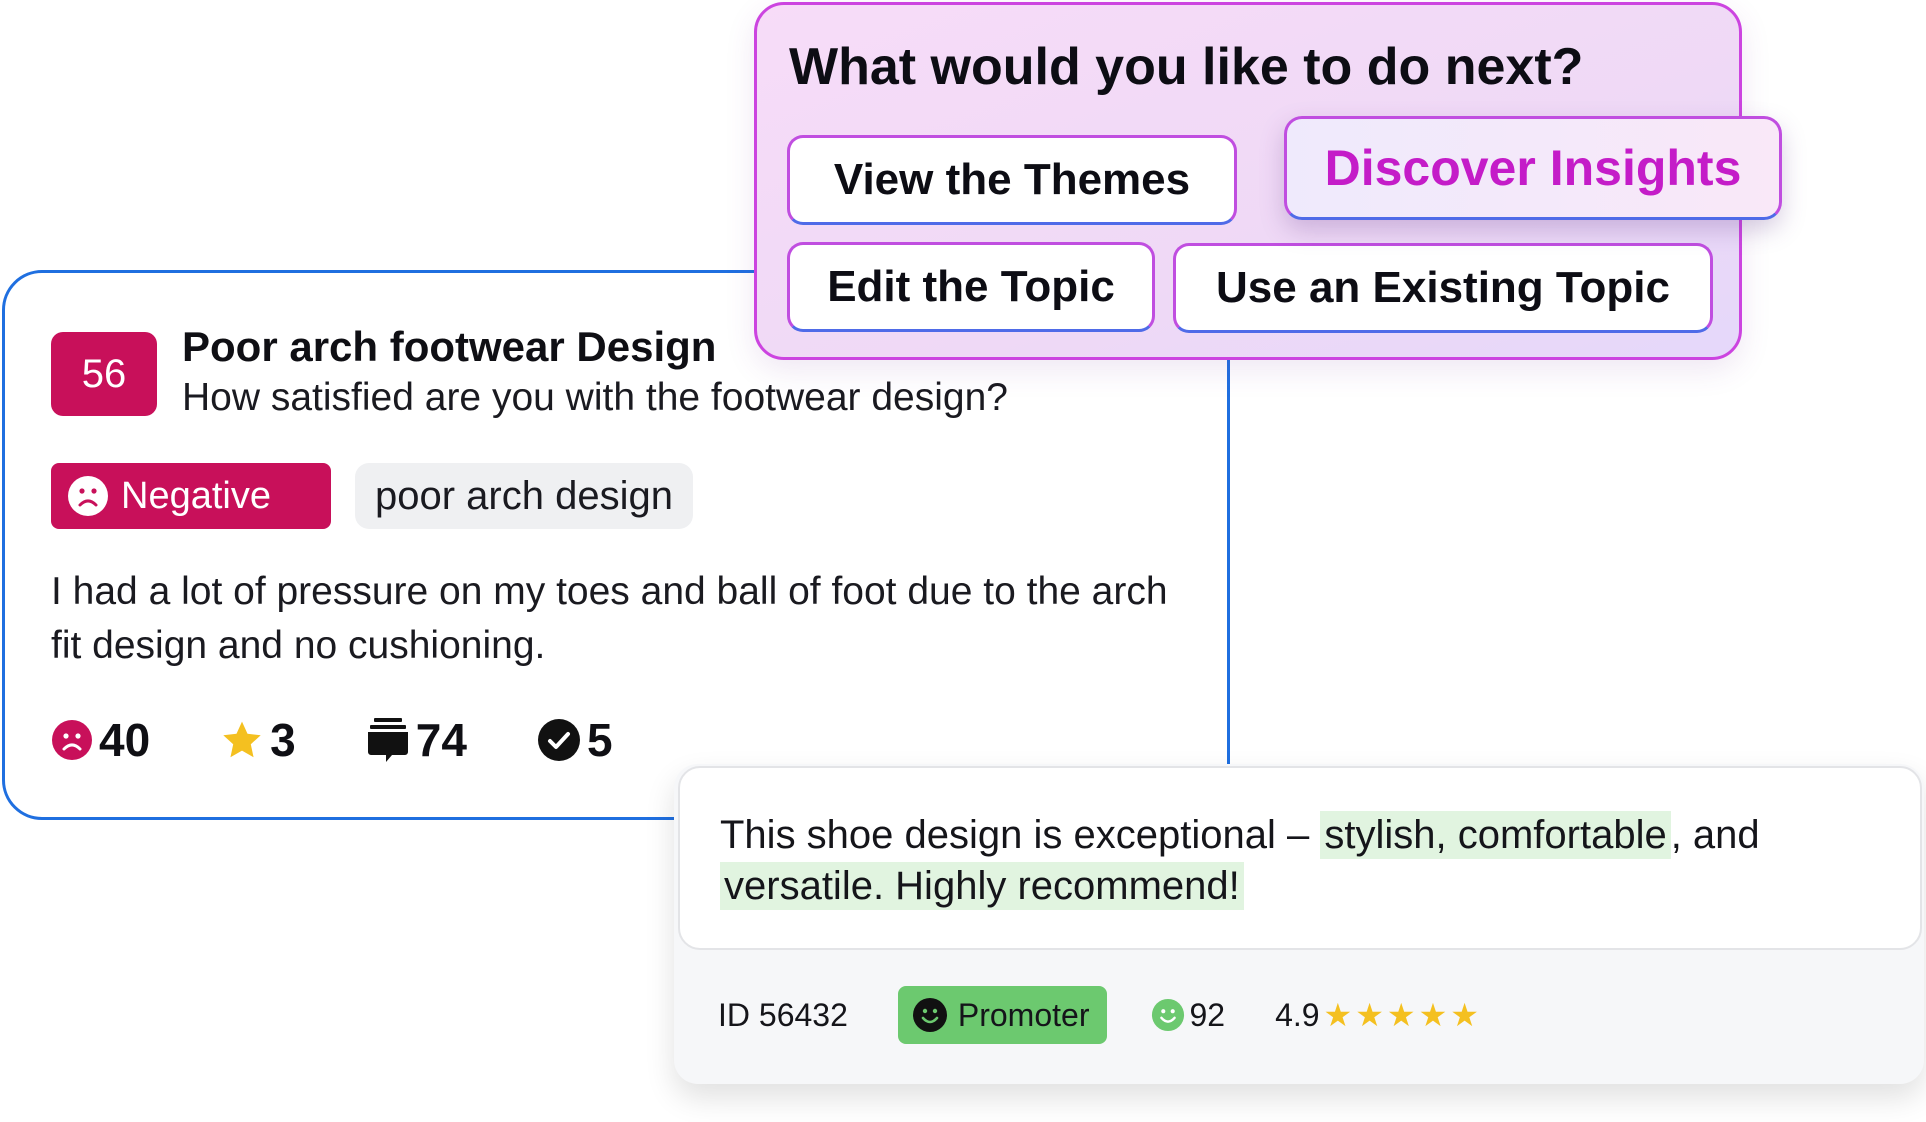  Describe the element at coordinates (1020, 835) in the screenshot. I see `review-text-plain: This shoe design is exceptional –` at that location.